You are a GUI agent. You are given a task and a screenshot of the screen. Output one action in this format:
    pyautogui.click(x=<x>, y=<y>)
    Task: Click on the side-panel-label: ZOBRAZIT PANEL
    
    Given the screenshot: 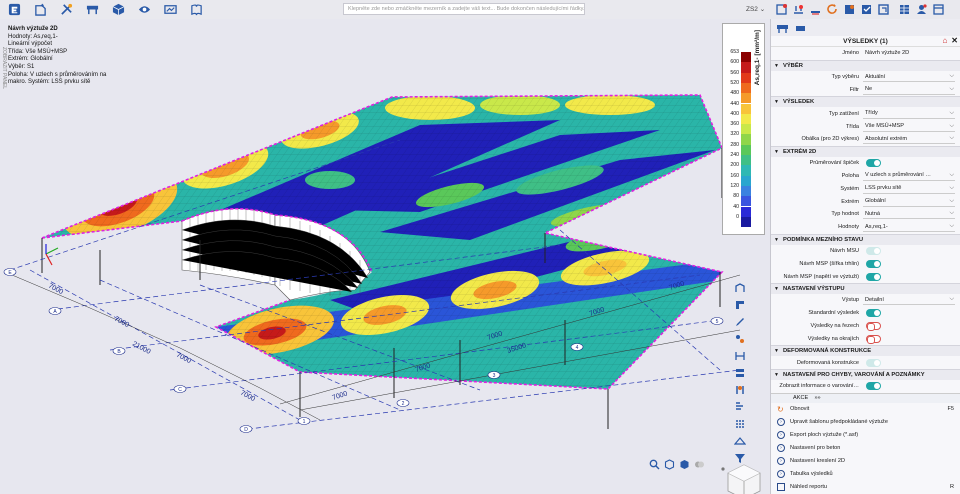 What is the action you would take?
    pyautogui.click(x=4, y=68)
    